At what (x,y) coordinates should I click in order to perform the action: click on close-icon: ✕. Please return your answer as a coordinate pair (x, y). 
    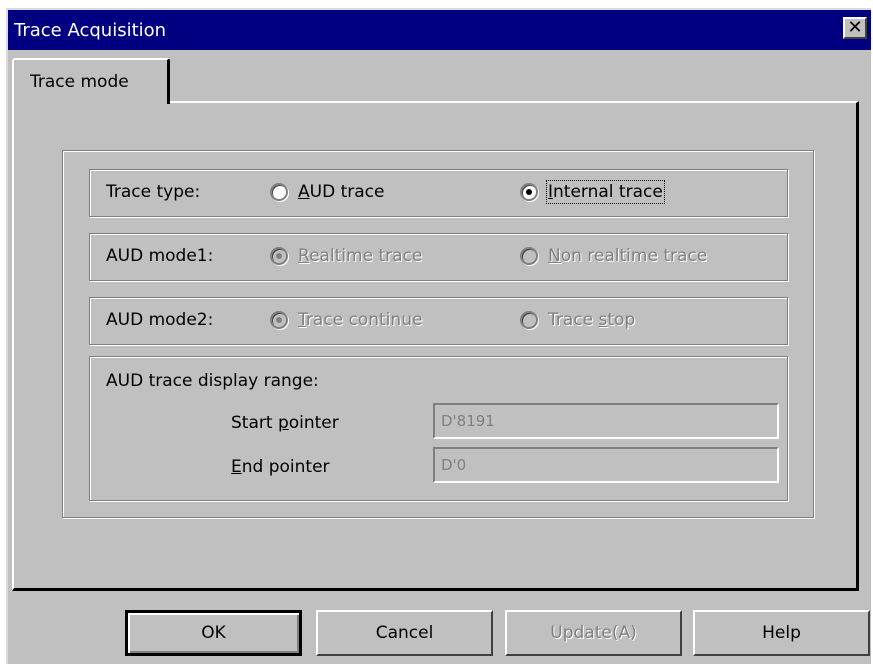
    Looking at the image, I should click on (855, 28).